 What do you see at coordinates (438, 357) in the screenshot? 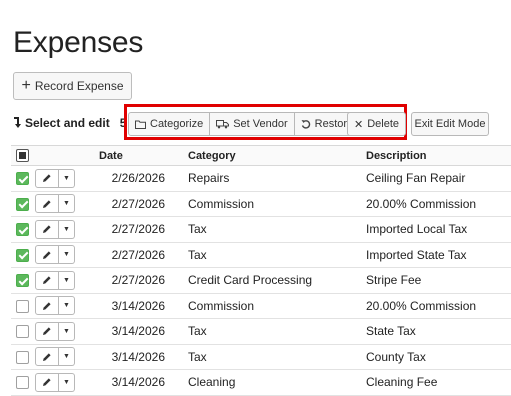
I see `description-cell: County Tax` at bounding box center [438, 357].